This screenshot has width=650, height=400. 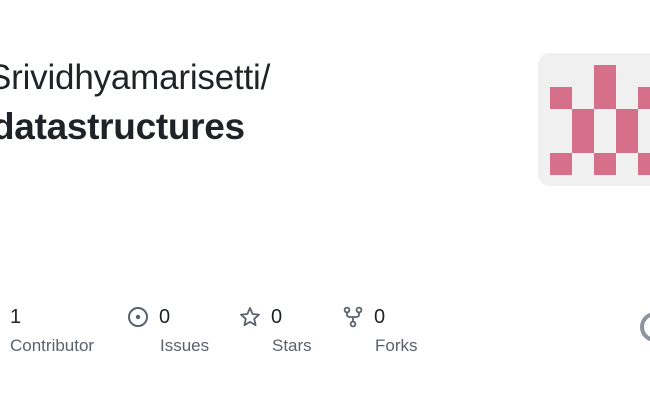 I want to click on fork-icon, so click(x=353, y=317).